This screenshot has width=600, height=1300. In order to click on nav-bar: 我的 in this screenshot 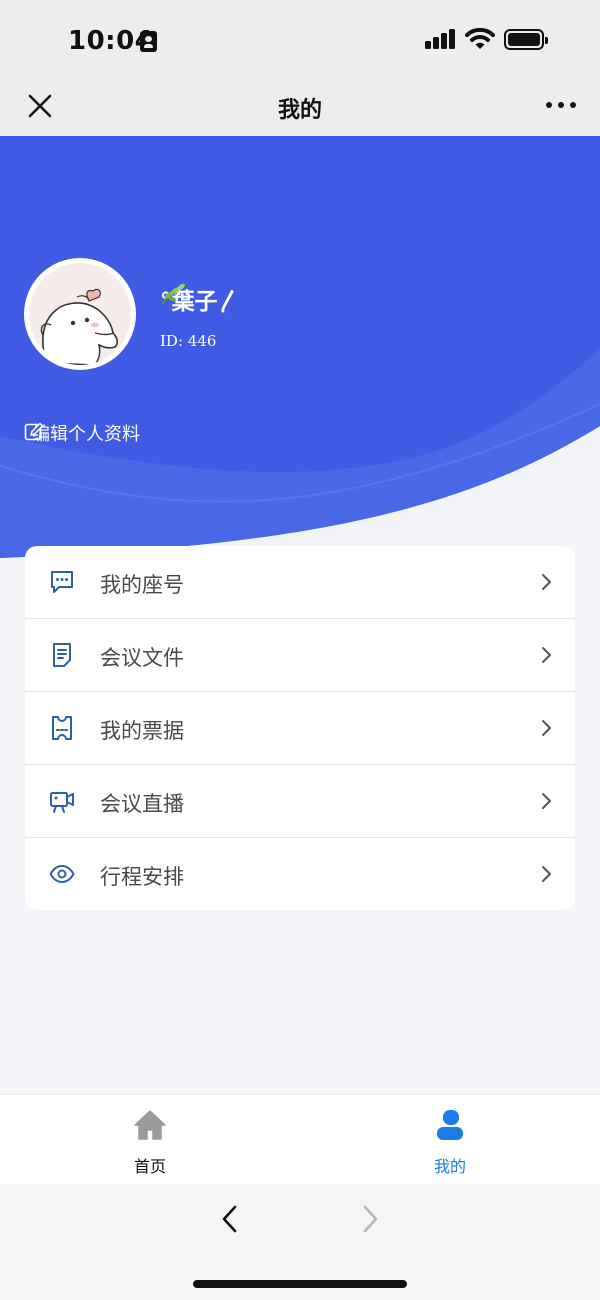, I will do `click(300, 108)`.